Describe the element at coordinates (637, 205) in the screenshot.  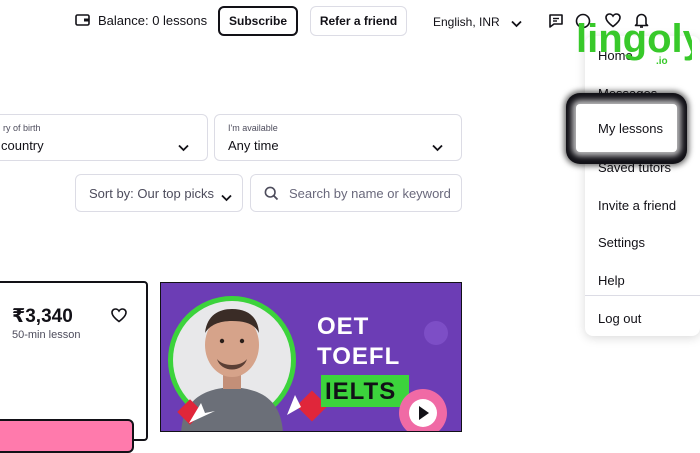
I see `menu-item-invite-friend: Invite a friend` at that location.